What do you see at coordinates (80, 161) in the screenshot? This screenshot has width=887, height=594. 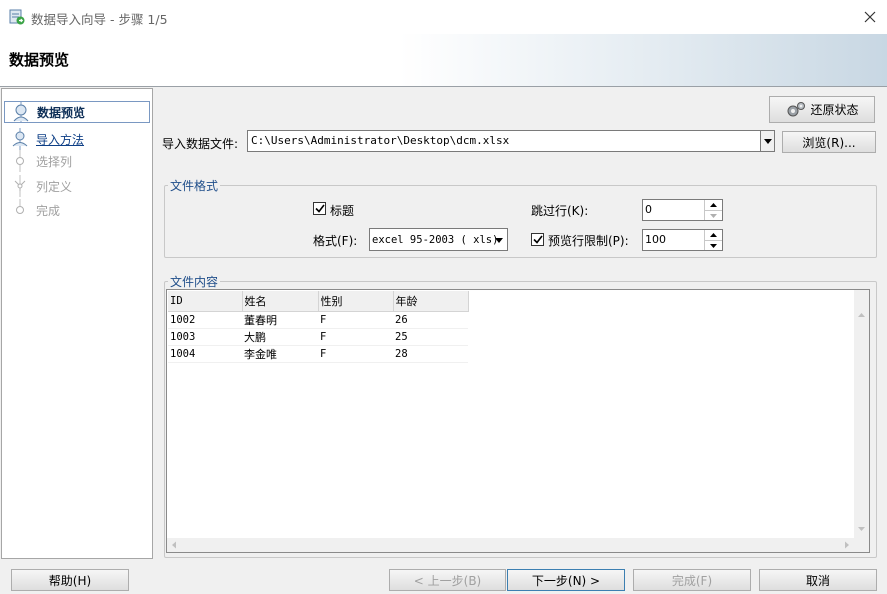 I see `step-select-columns: 选择列` at bounding box center [80, 161].